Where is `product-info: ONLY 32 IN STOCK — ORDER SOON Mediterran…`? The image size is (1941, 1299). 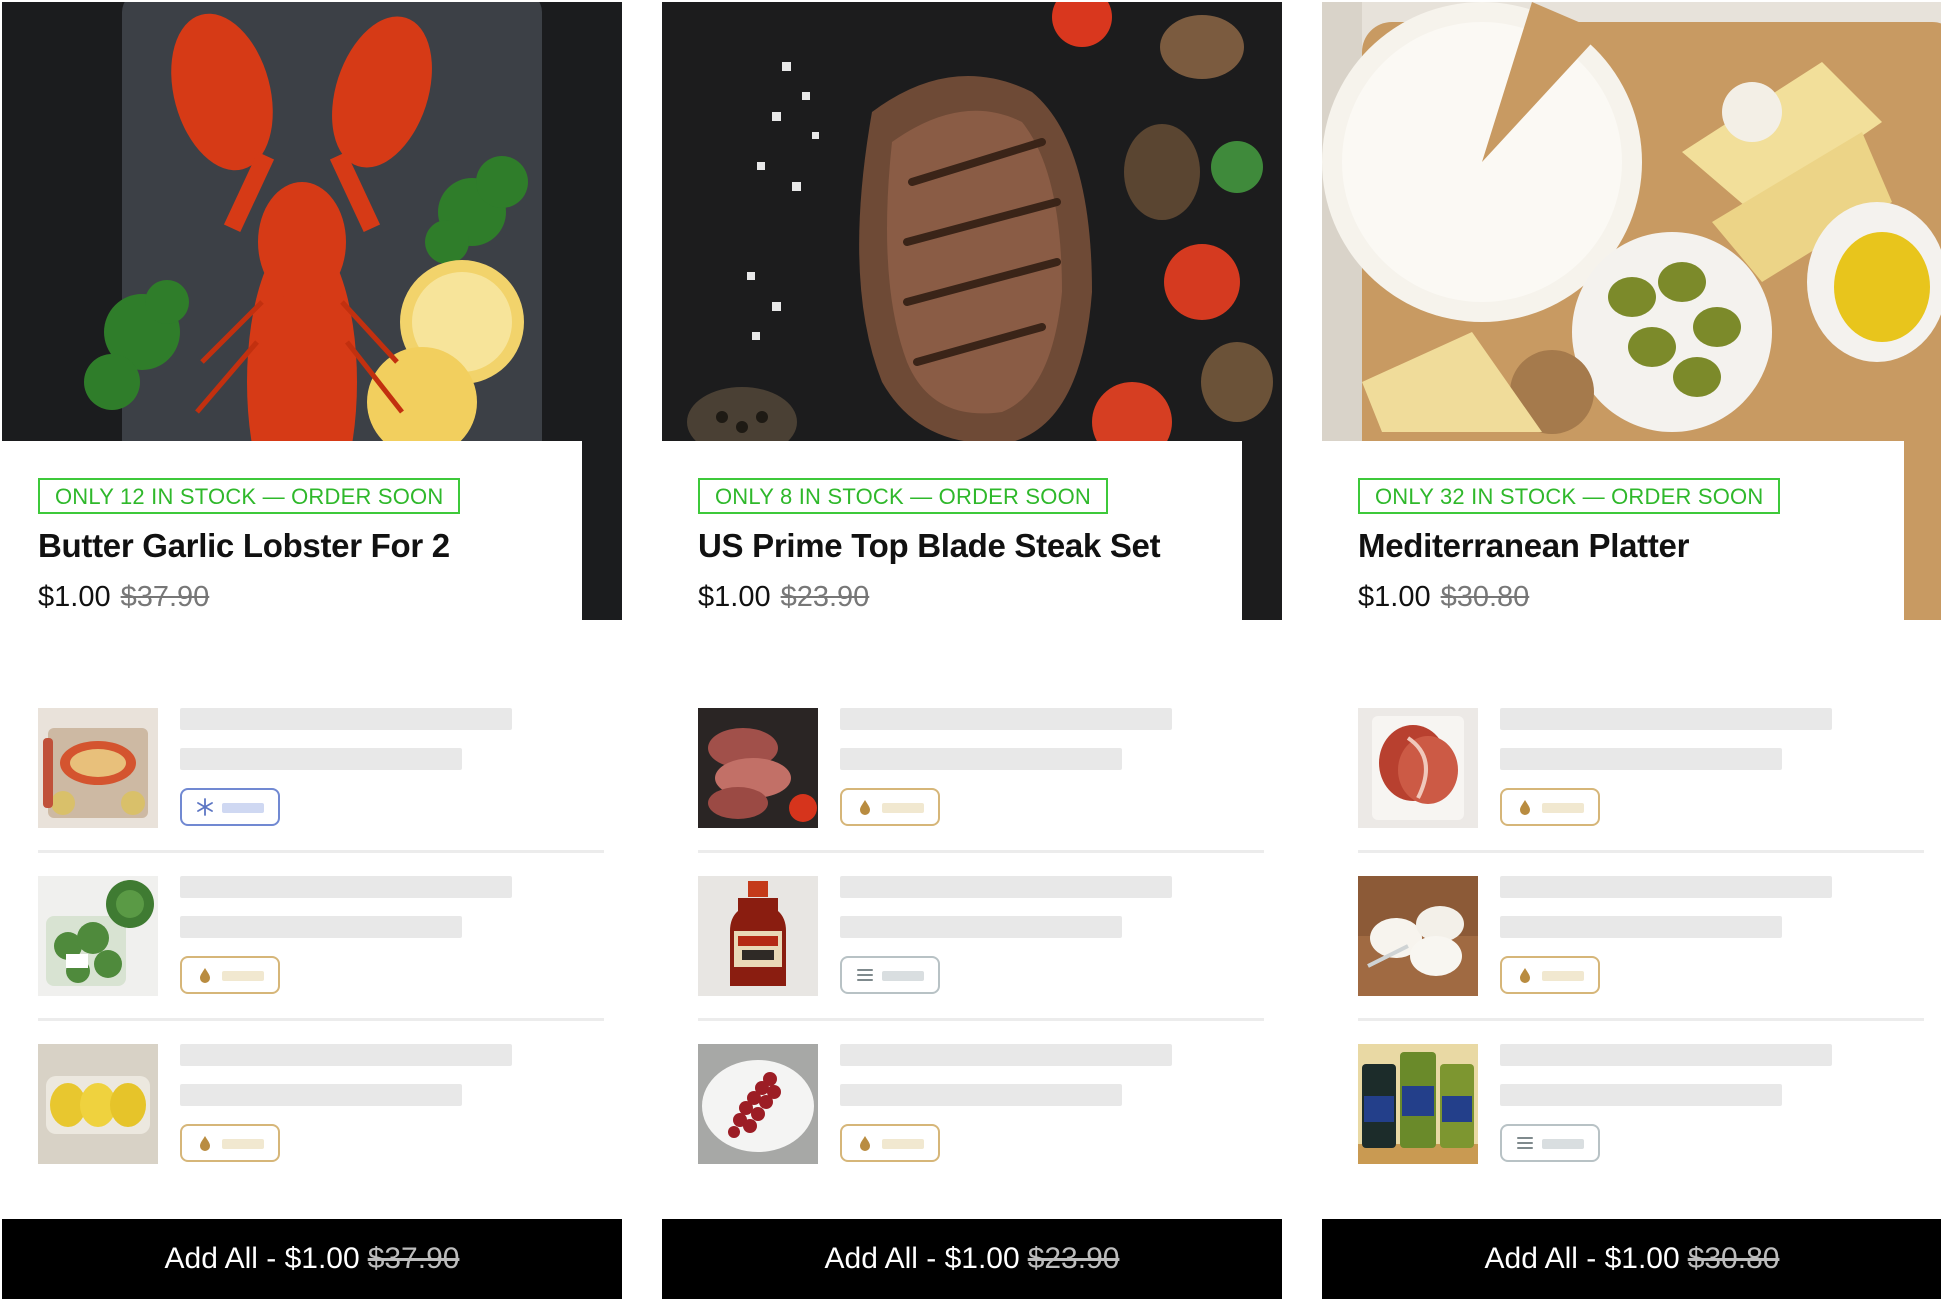 product-info: ONLY 32 IN STOCK — ORDER SOON Mediterran… is located at coordinates (1613, 531).